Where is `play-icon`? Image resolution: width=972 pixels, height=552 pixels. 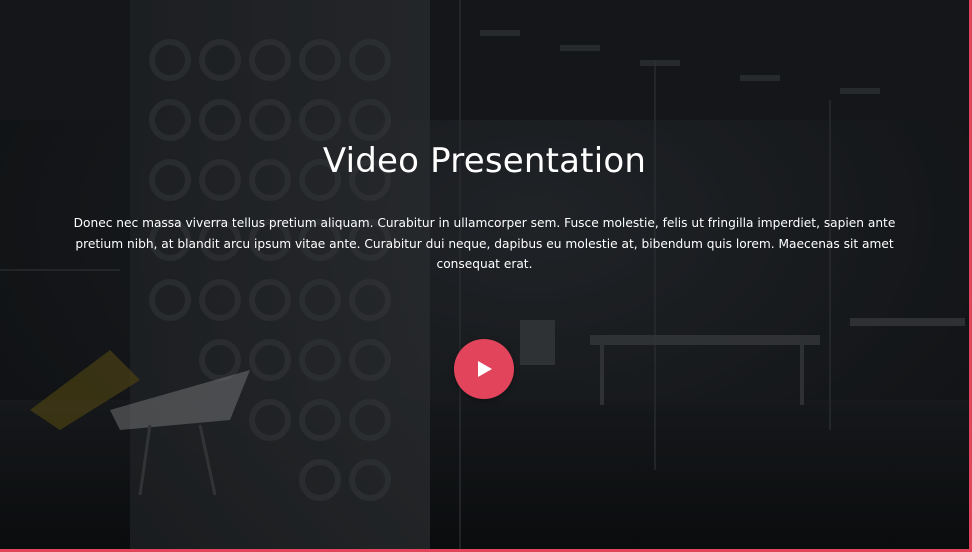
play-icon is located at coordinates (485, 369).